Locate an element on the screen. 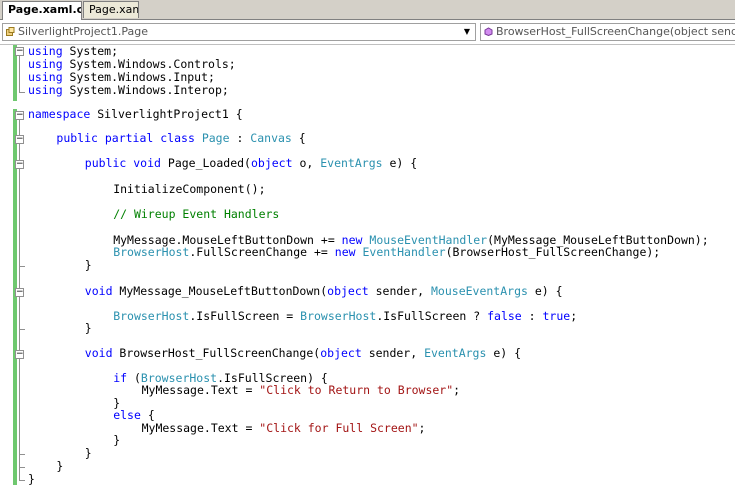 Image resolution: width=735 pixels, height=487 pixels. code-token: // Wireup Event Handlers is located at coordinates (196, 214).